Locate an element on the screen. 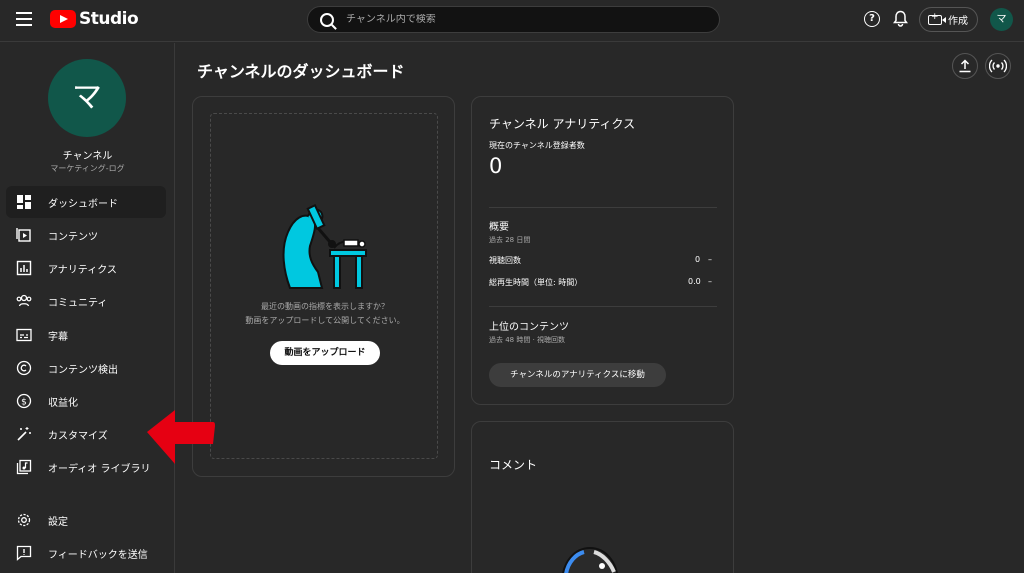 The height and width of the screenshot is (573, 1024). live-icon is located at coordinates (998, 66).